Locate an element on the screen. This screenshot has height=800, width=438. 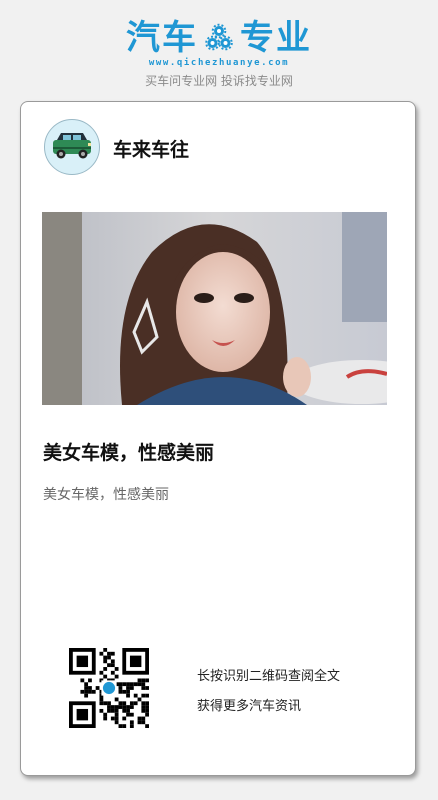
logo-text-part2: 专业 is located at coordinates (276, 38).